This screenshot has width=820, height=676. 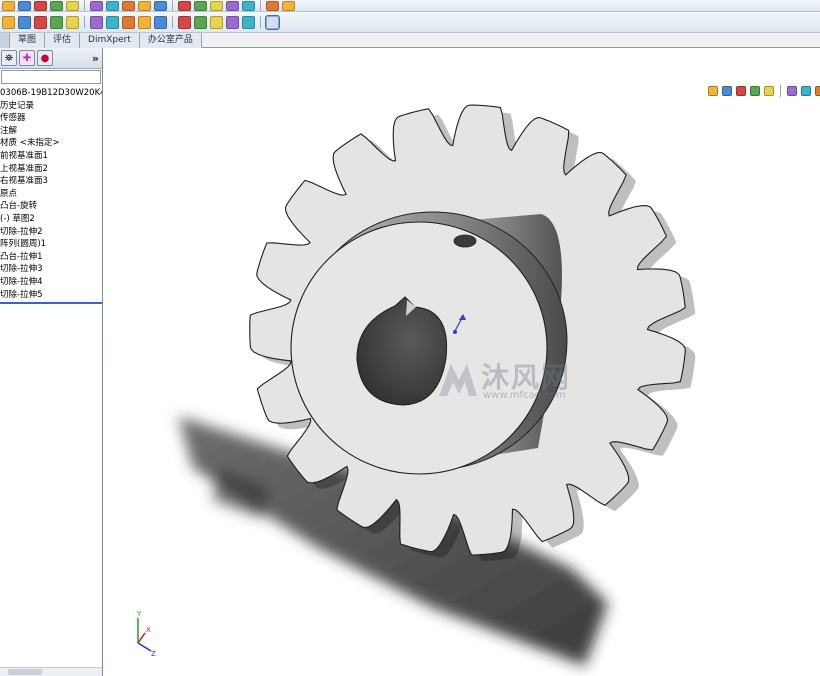 What do you see at coordinates (232, 22) in the screenshot?
I see `reference-geometry-icon` at bounding box center [232, 22].